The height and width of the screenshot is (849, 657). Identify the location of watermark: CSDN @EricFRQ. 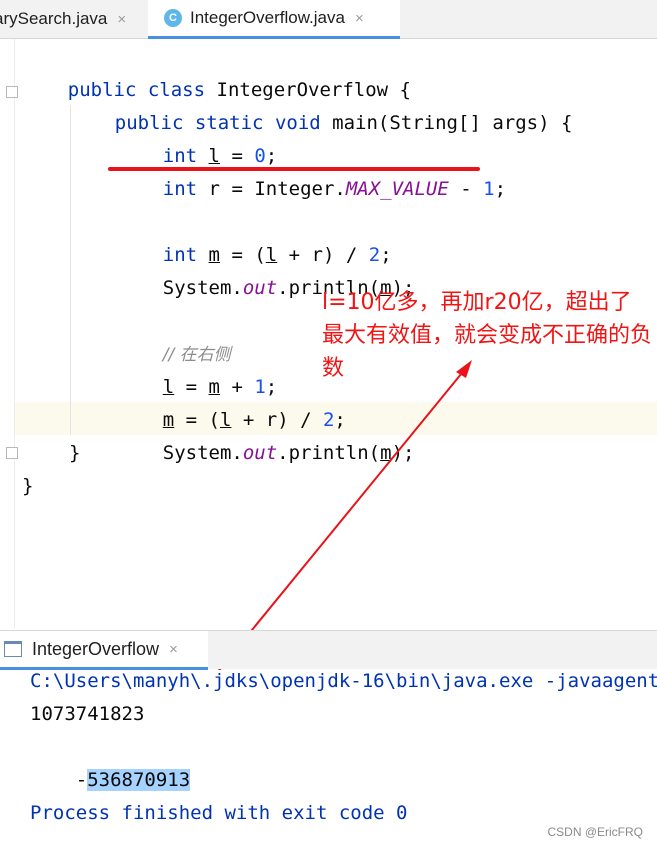
(595, 832).